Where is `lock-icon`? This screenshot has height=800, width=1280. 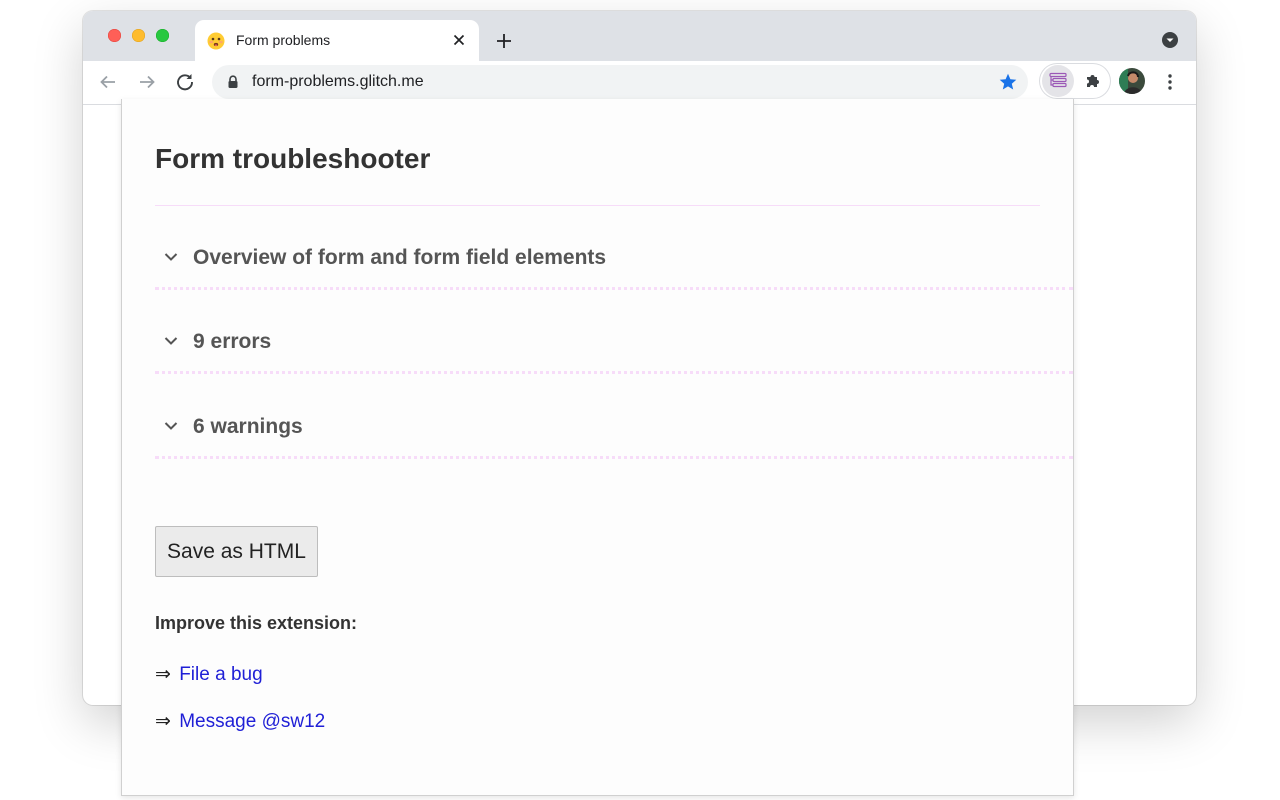 lock-icon is located at coordinates (233, 81).